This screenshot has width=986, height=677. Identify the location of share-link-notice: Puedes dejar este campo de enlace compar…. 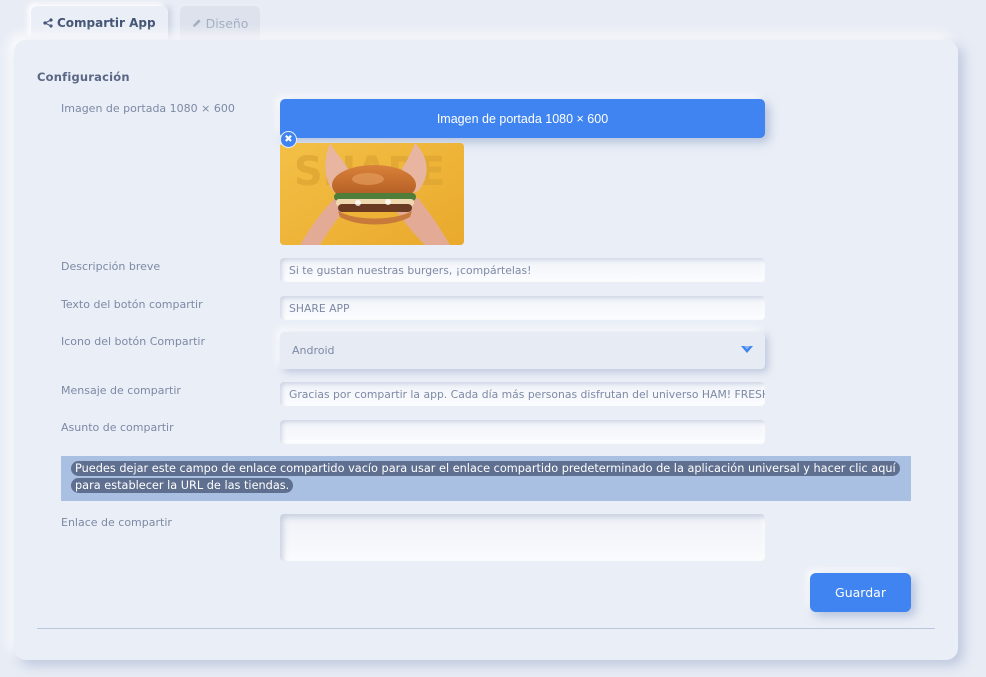
(486, 478).